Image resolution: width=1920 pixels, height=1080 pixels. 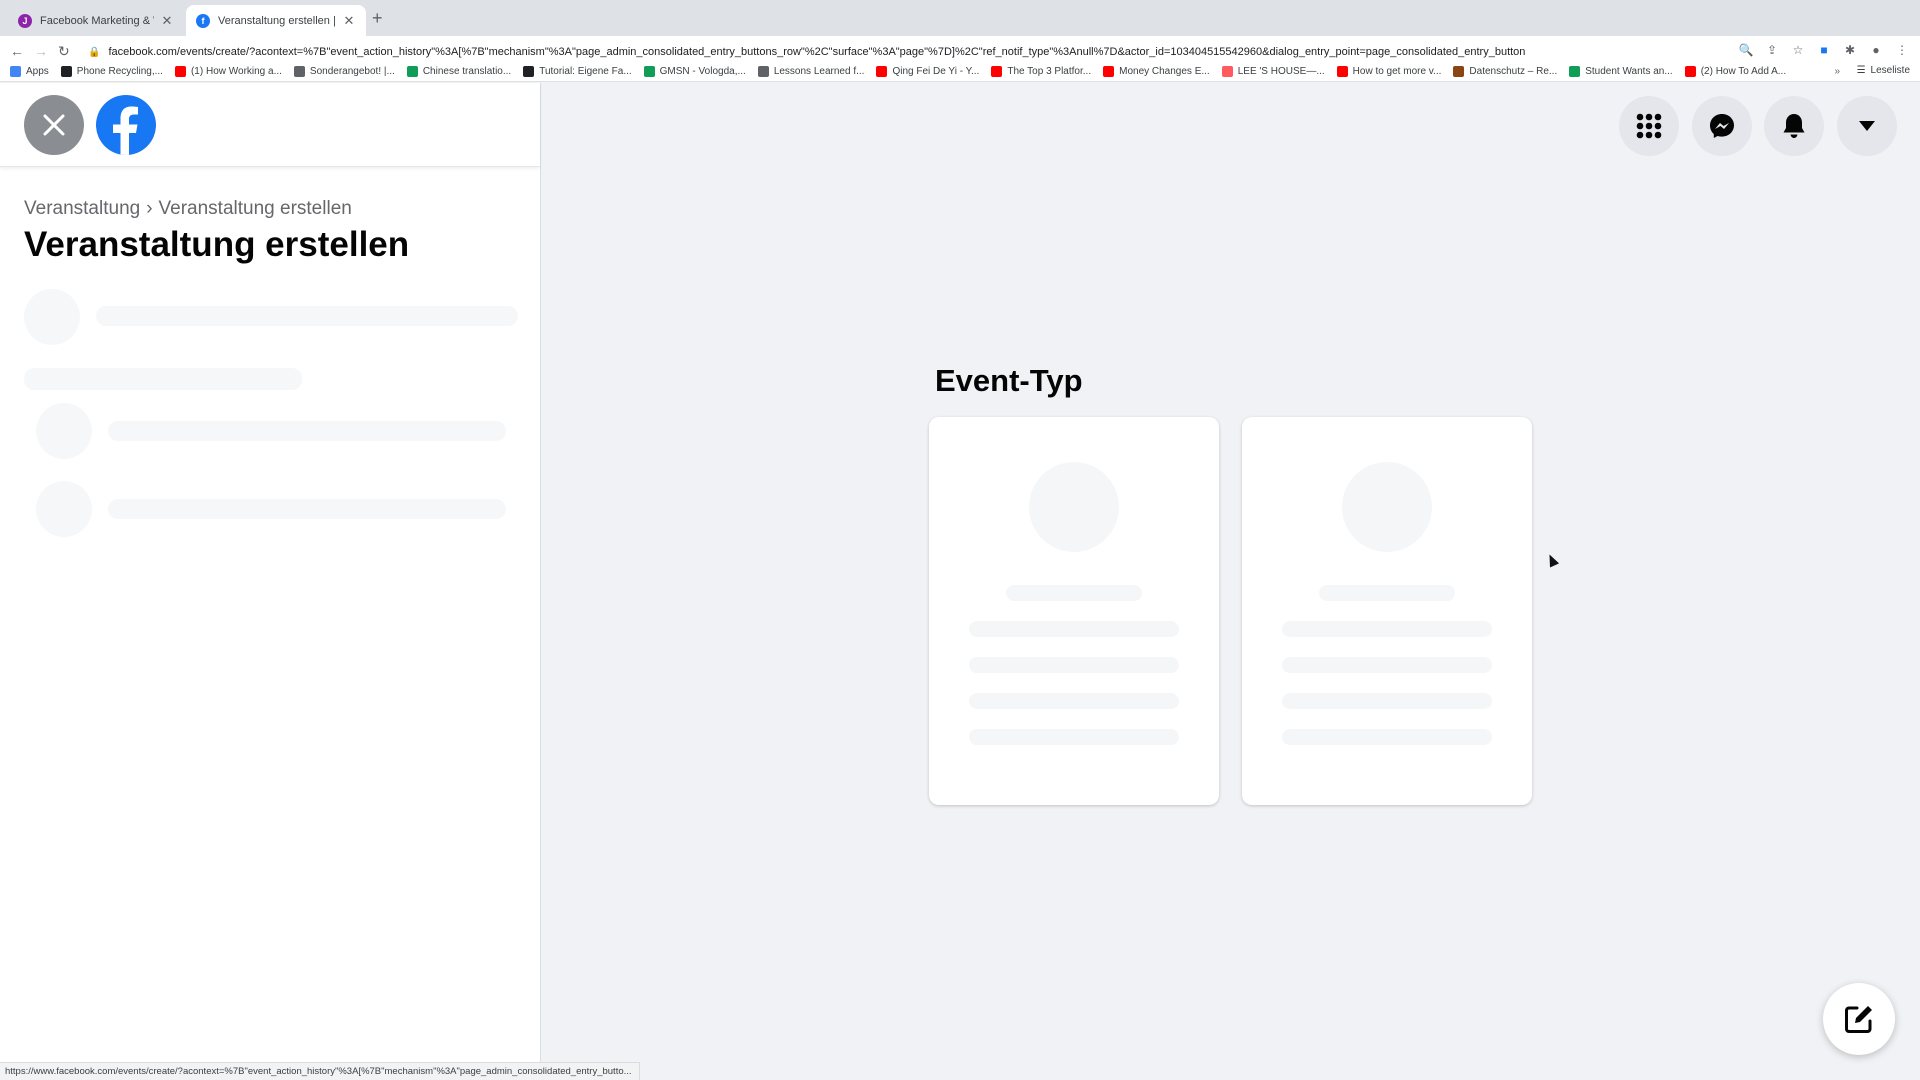 I want to click on breadcrumb-current: Veranstaltung erstellen, so click(x=255, y=208).